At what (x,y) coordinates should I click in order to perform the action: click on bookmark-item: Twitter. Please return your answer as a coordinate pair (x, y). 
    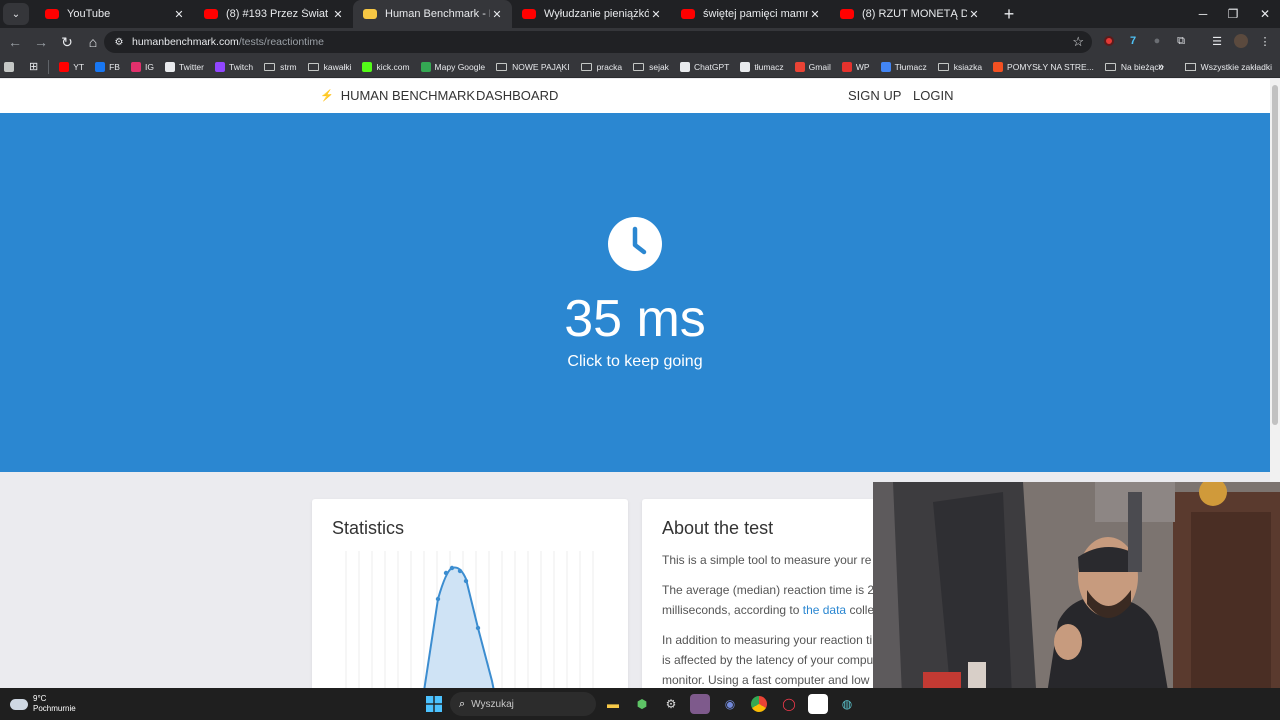
    Looking at the image, I should click on (184, 66).